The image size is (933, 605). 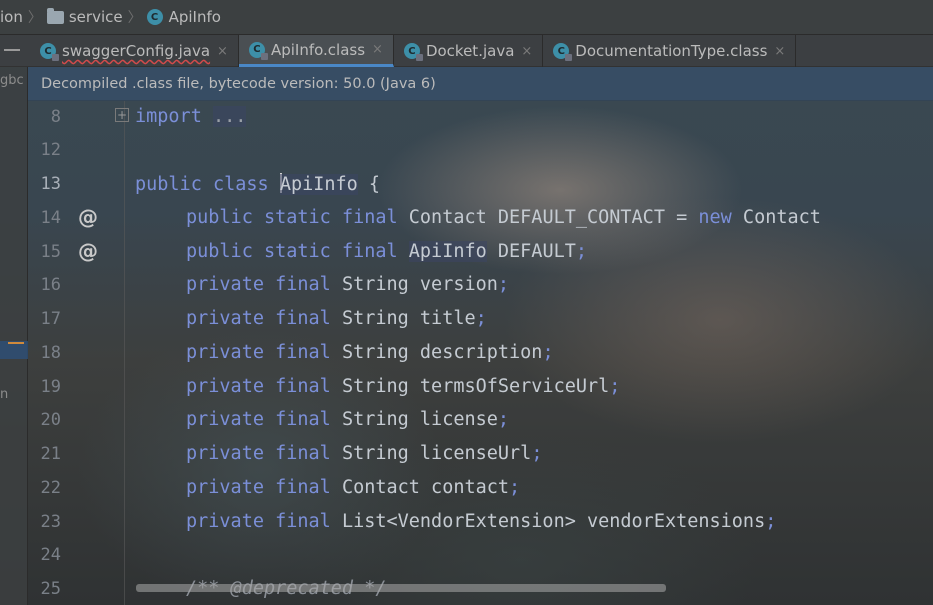 I want to click on line-number: 21, so click(x=50, y=454).